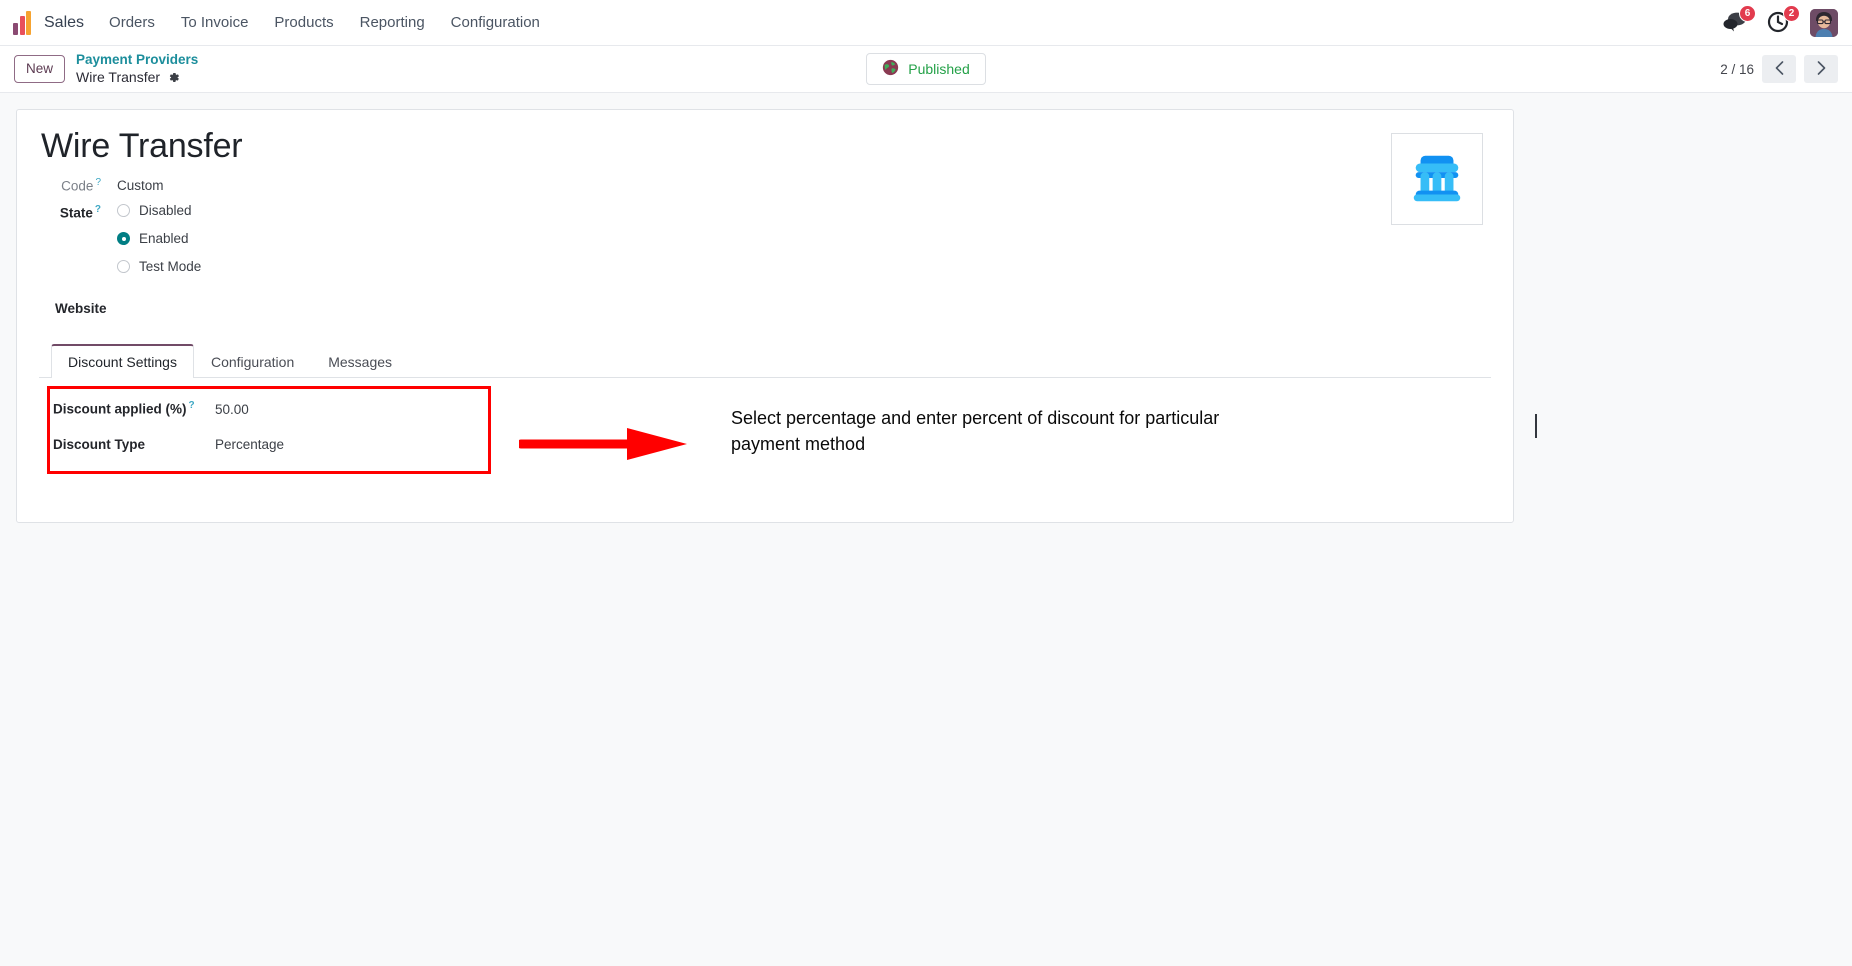 This screenshot has height=966, width=1852. Describe the element at coordinates (164, 239) in the screenshot. I see `radio-state-enabled-label: Enabled` at that location.